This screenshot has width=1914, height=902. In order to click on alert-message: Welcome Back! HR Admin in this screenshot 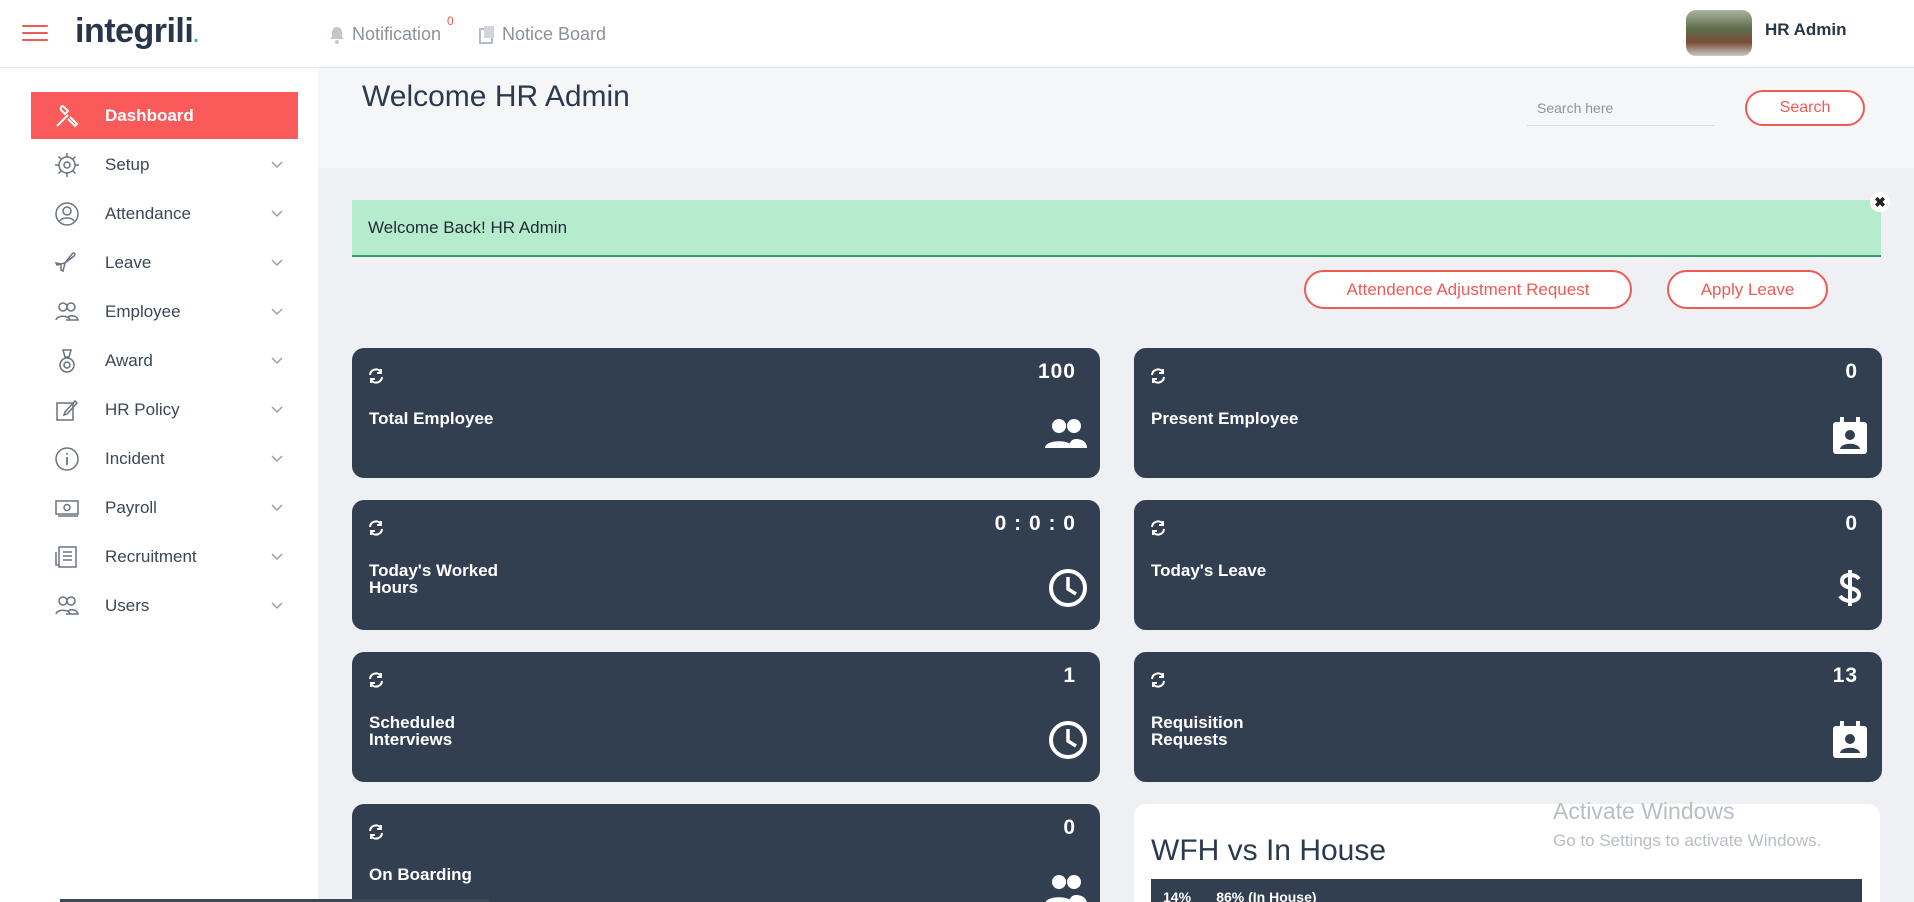, I will do `click(468, 227)`.